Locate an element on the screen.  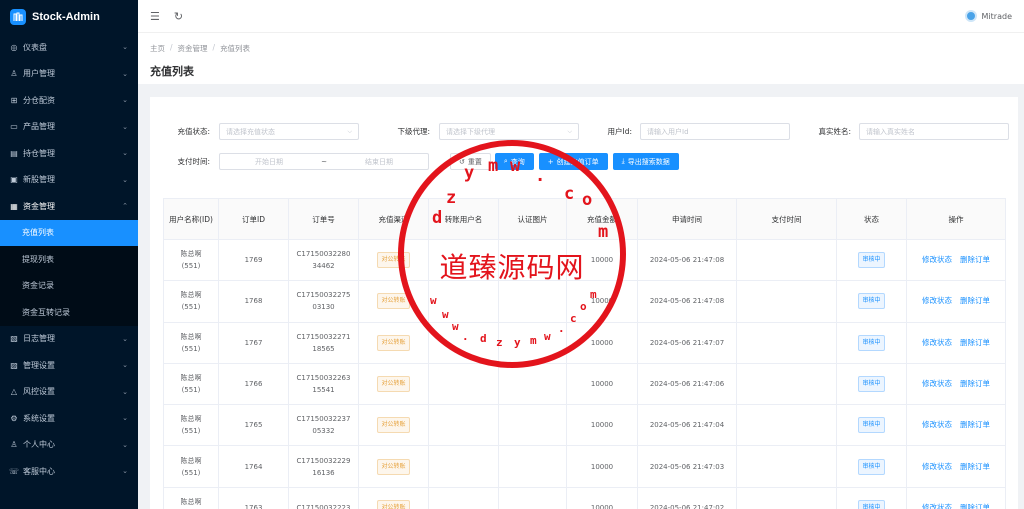
breadcrumb-home: 主页 is located at coordinates (157, 48).